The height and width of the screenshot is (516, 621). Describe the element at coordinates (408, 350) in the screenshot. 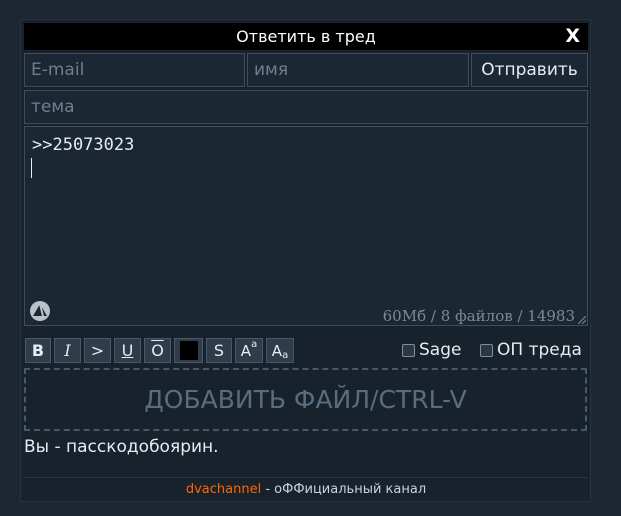

I see `sage-checkbox-box` at that location.